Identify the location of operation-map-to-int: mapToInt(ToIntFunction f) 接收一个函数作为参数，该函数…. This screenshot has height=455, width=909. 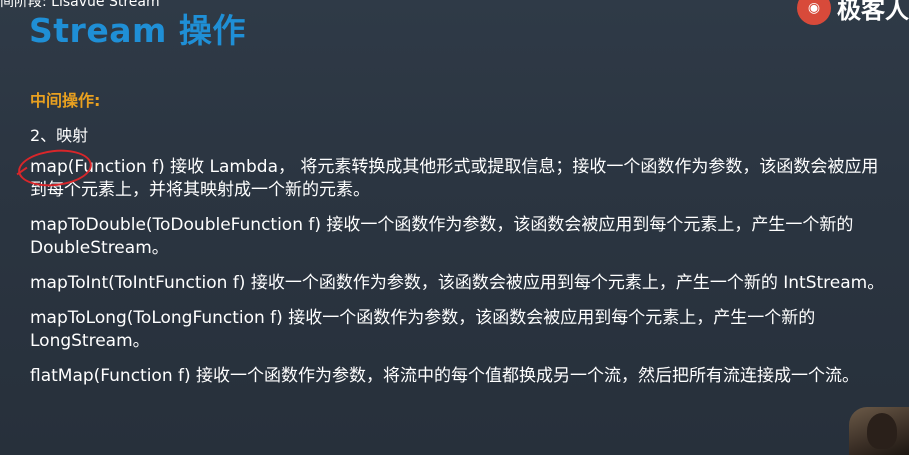
(457, 283).